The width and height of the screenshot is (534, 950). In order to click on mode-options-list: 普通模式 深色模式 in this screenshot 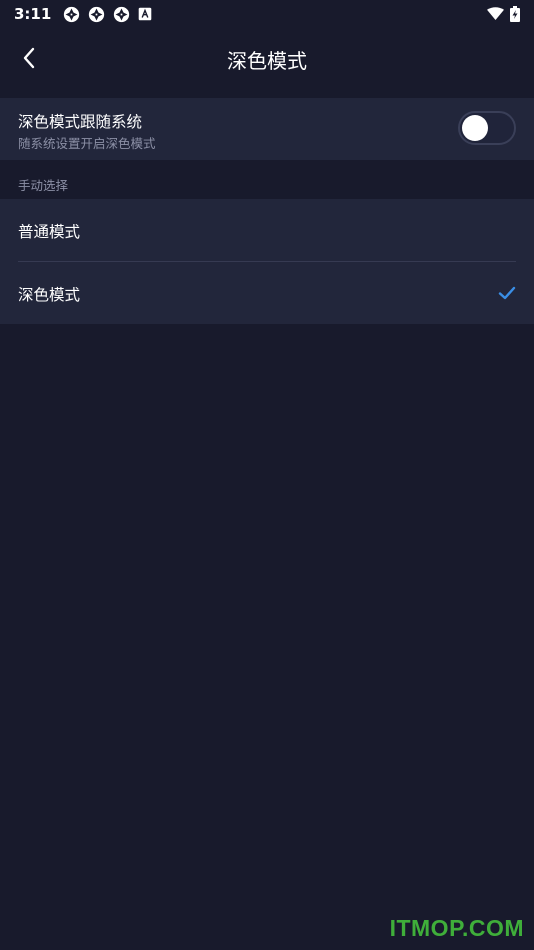, I will do `click(267, 261)`.